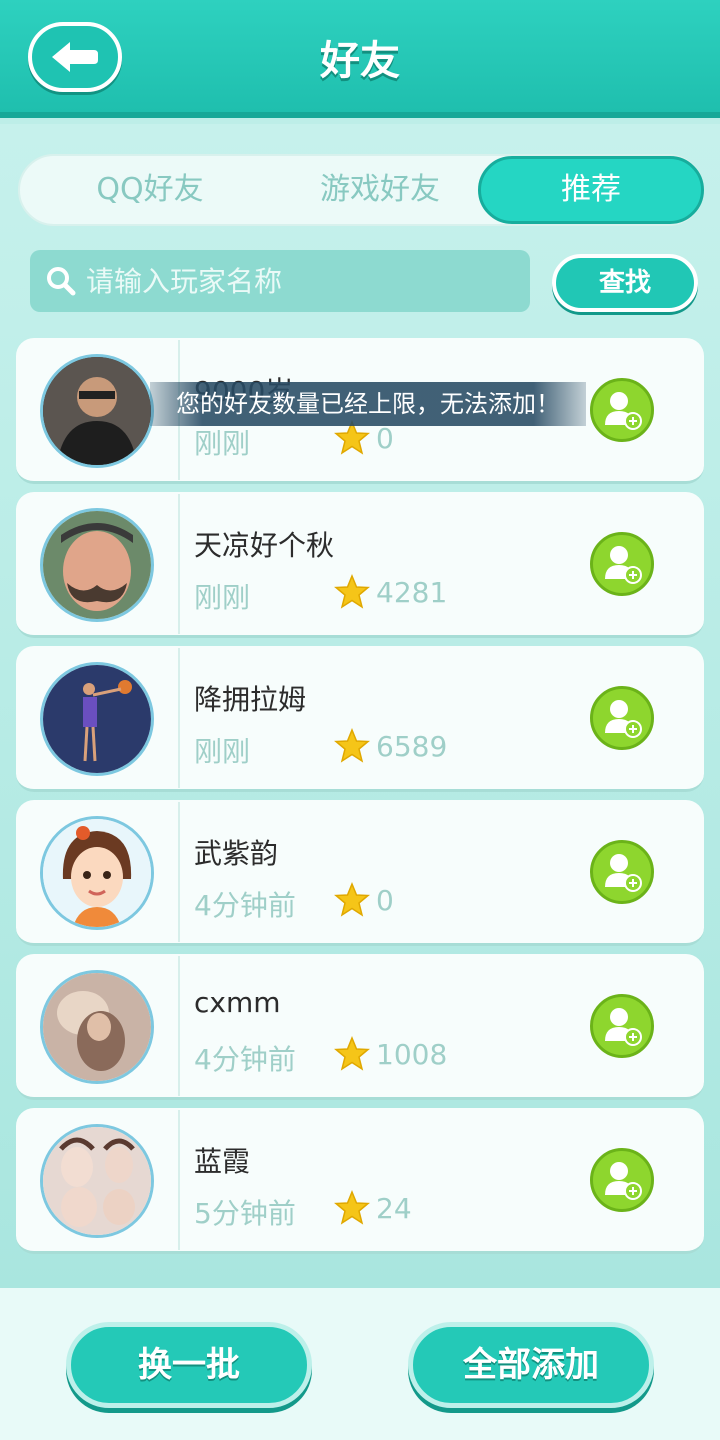 The image size is (720, 1440). I want to click on player-score: 6589, so click(412, 746).